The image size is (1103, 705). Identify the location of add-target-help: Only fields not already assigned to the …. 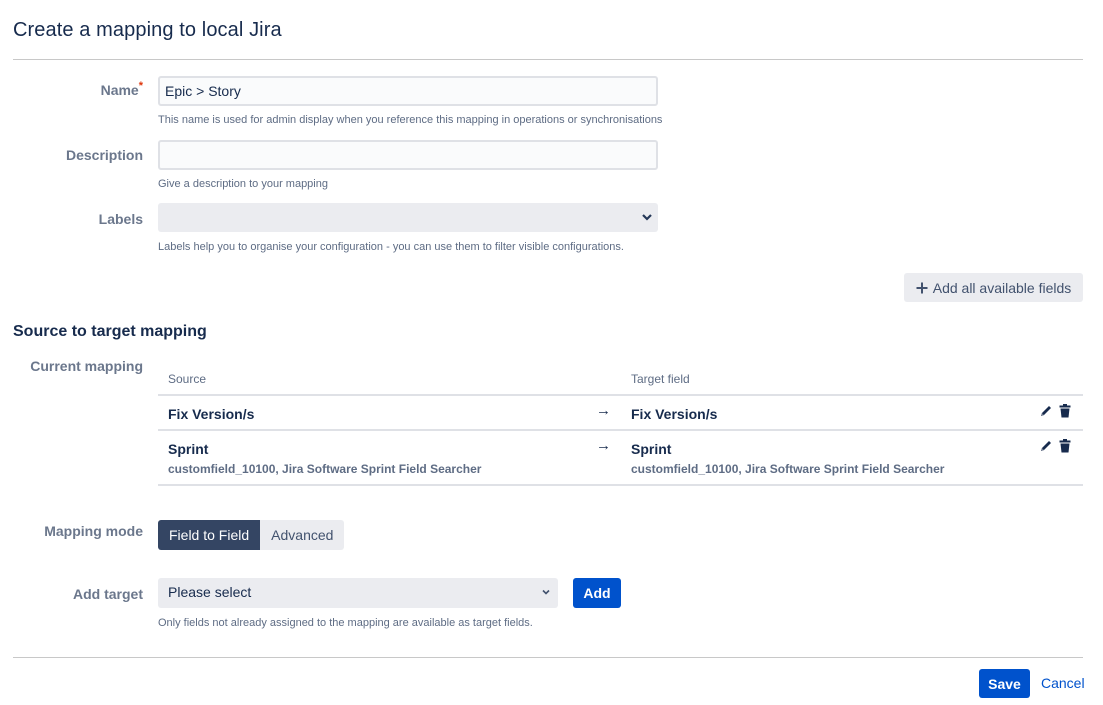
(345, 623).